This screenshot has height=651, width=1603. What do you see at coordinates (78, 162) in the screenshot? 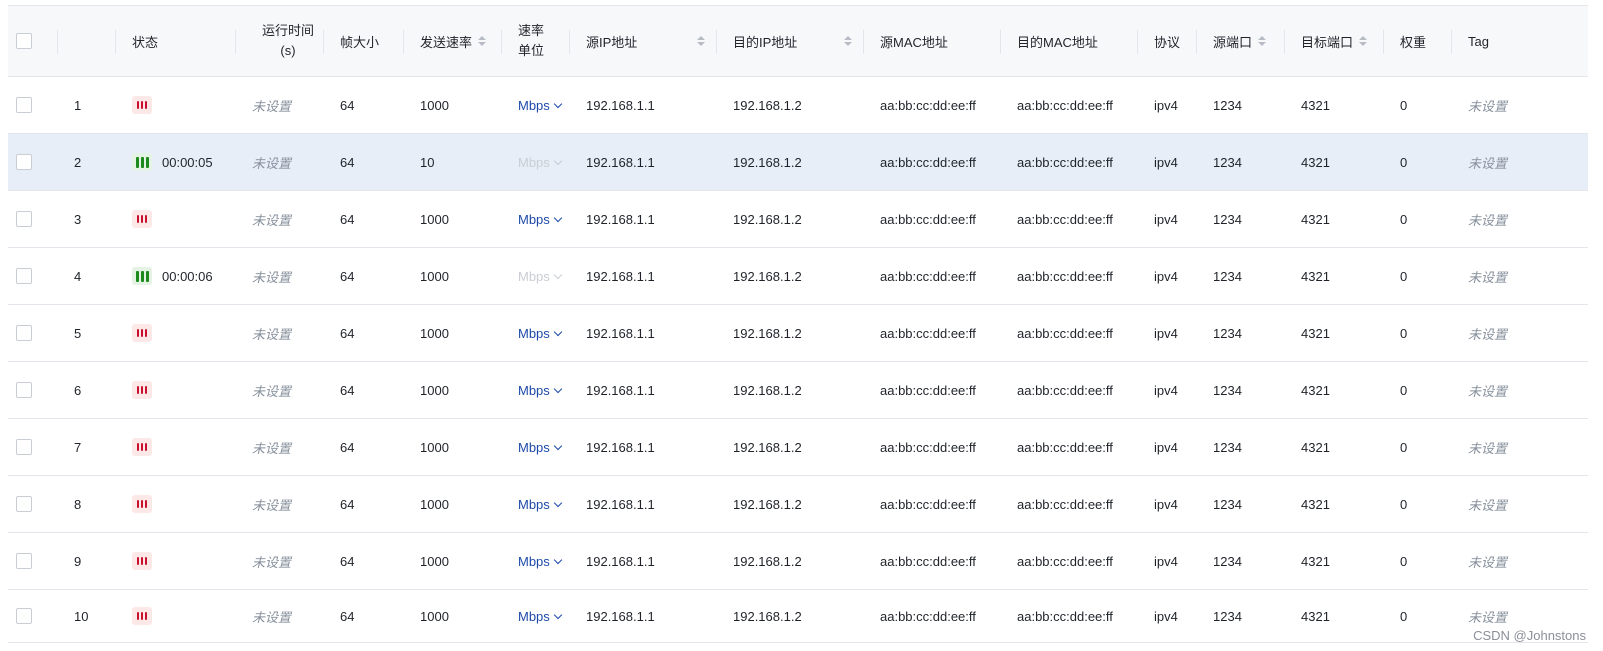
I see `row-index-value: 2` at bounding box center [78, 162].